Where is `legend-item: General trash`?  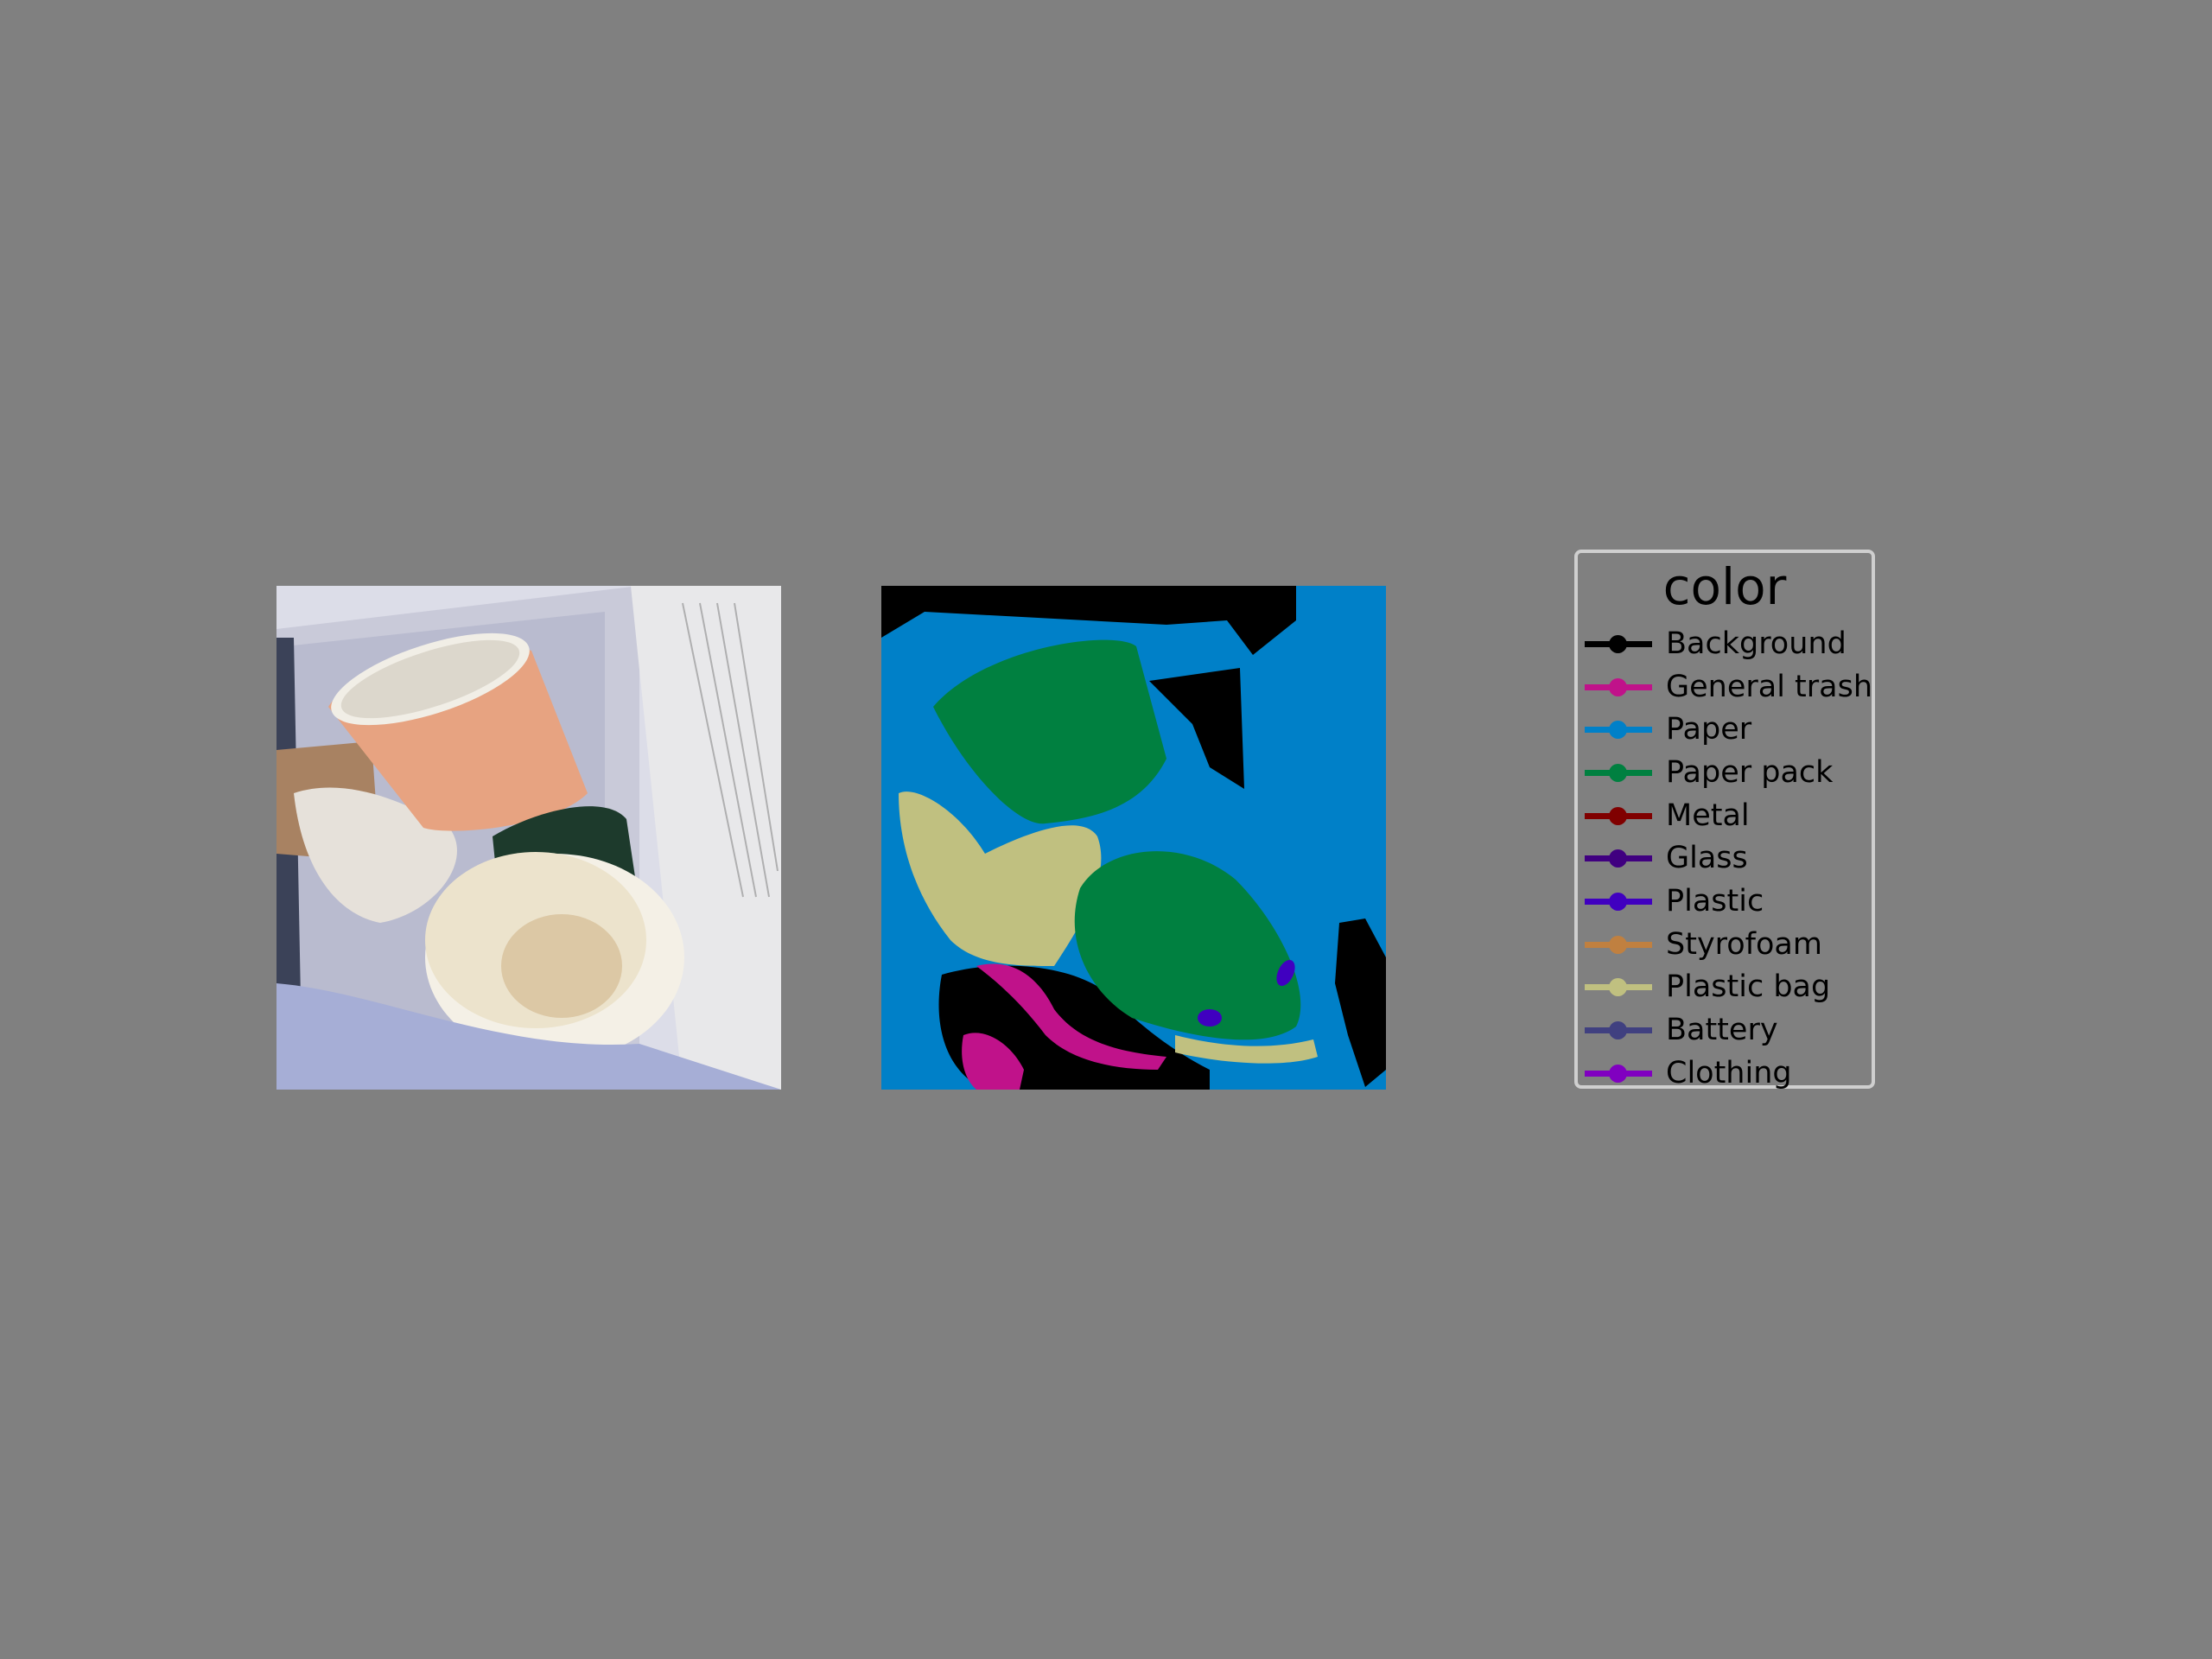
legend-item: General trash is located at coordinates (1728, 687).